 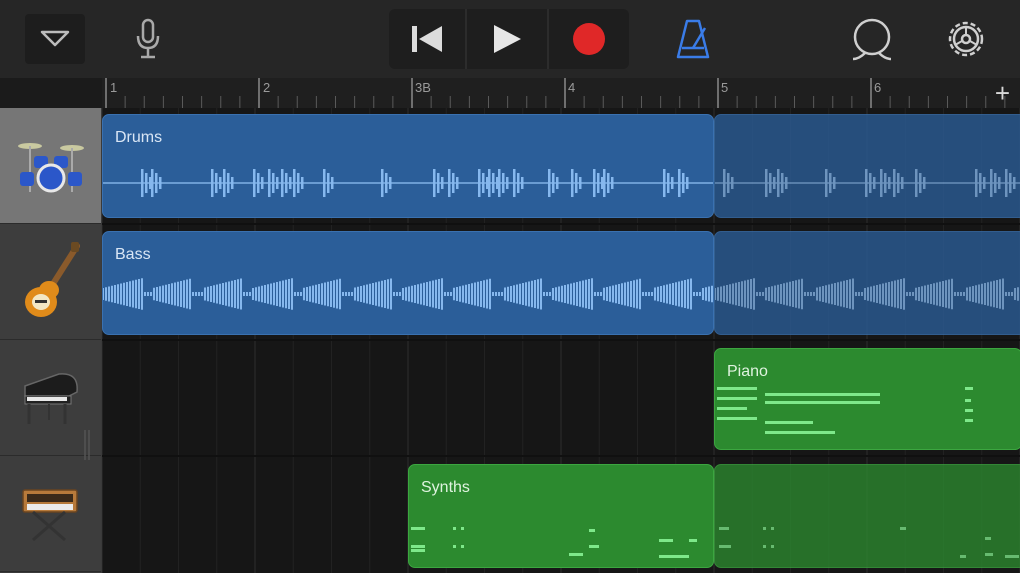 What do you see at coordinates (445, 487) in the screenshot?
I see `region-label-synths: Synths` at bounding box center [445, 487].